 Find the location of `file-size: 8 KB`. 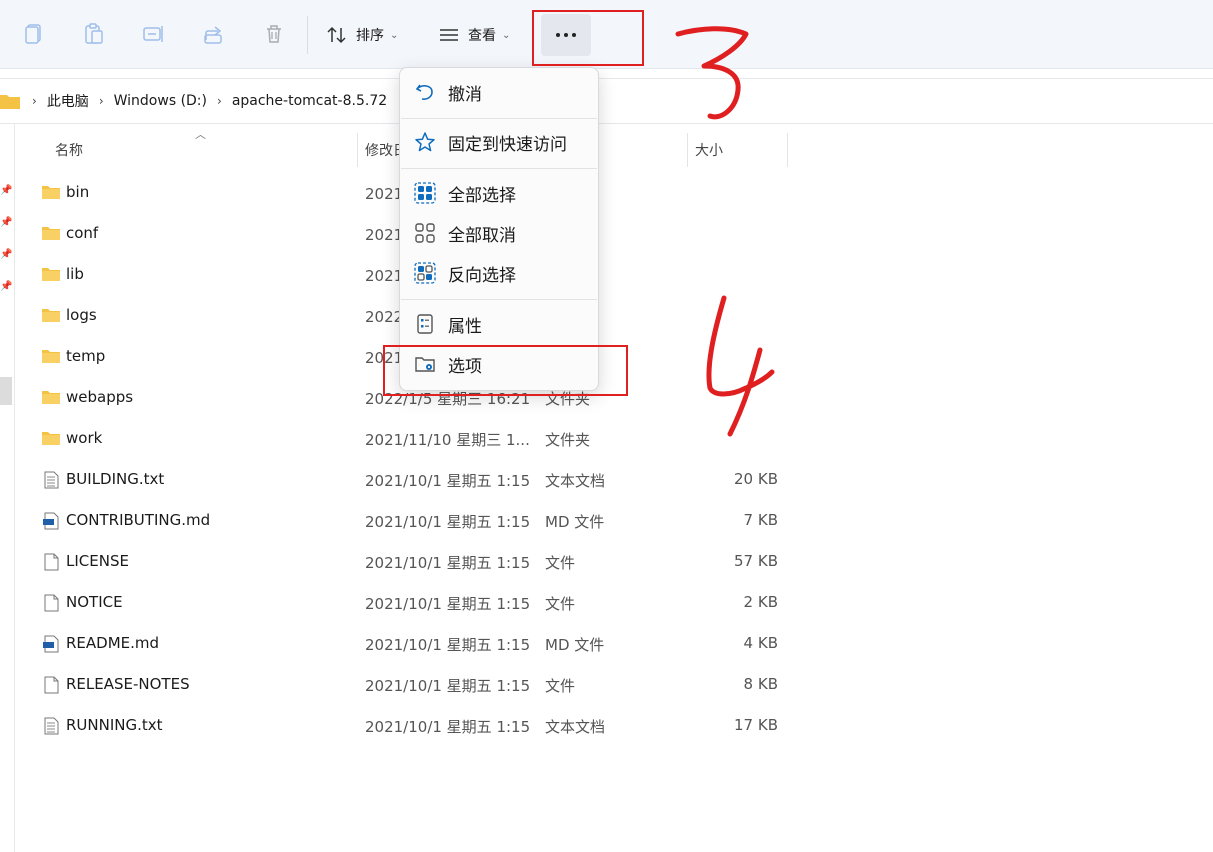

file-size: 8 KB is located at coordinates (760, 684).